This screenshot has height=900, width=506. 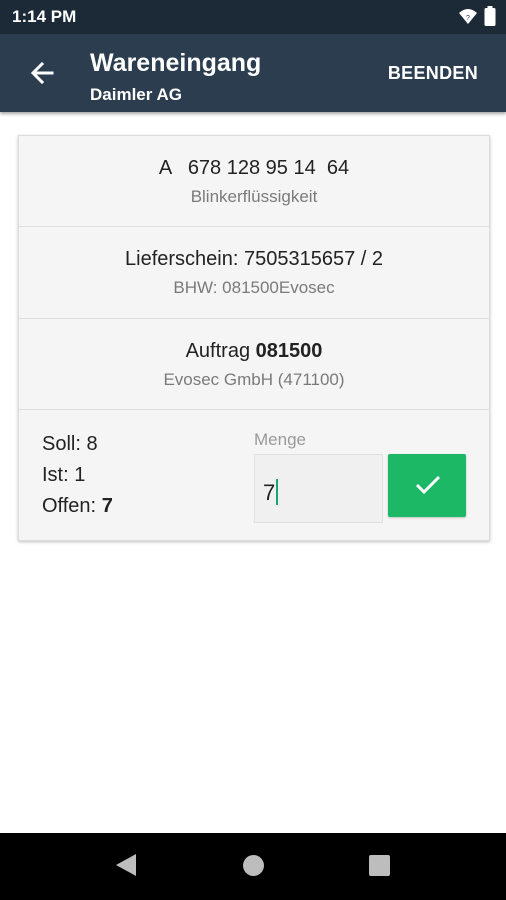 I want to click on soll-label: Soll:, so click(x=61, y=444).